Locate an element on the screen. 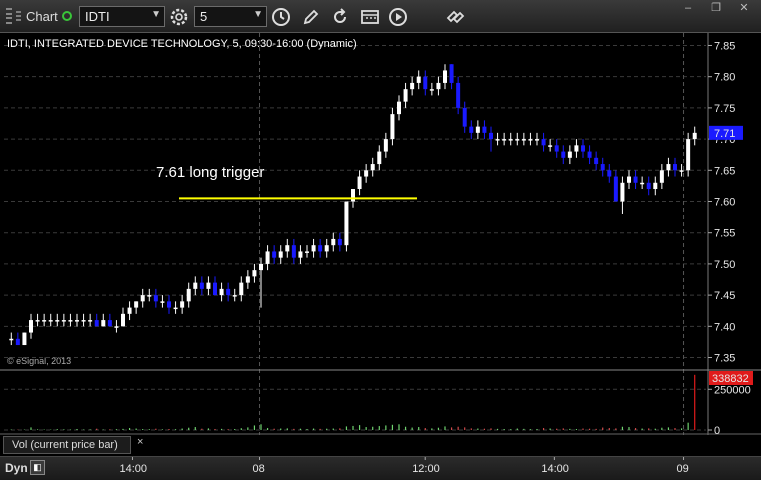  price-tick-label: 7.45 is located at coordinates (724, 296).